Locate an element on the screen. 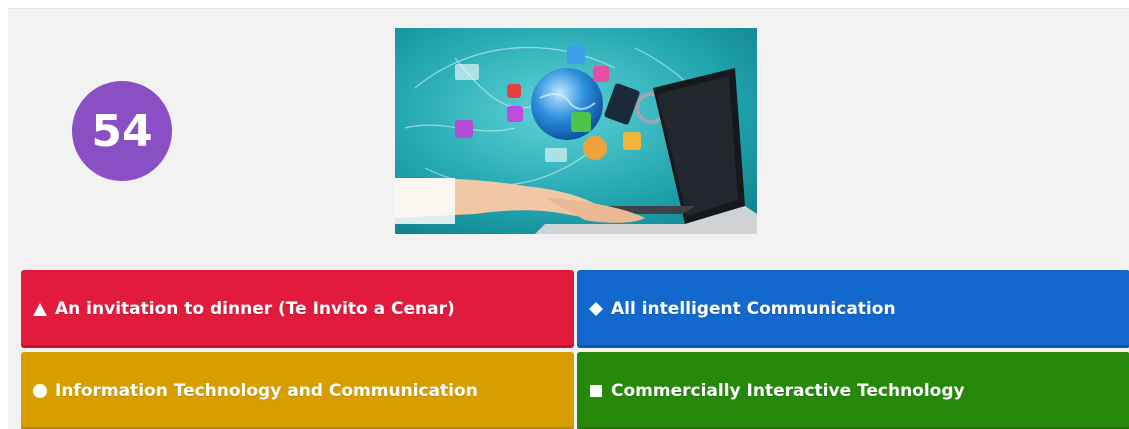 The image size is (1129, 429). answer-label: Commercially Interactive Technology is located at coordinates (788, 391).